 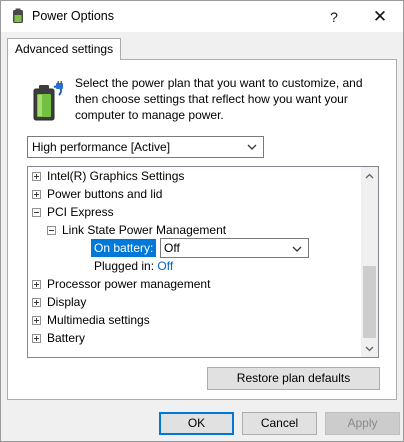 What do you see at coordinates (64, 49) in the screenshot?
I see `tab-advanced-settings: Advanced settings` at bounding box center [64, 49].